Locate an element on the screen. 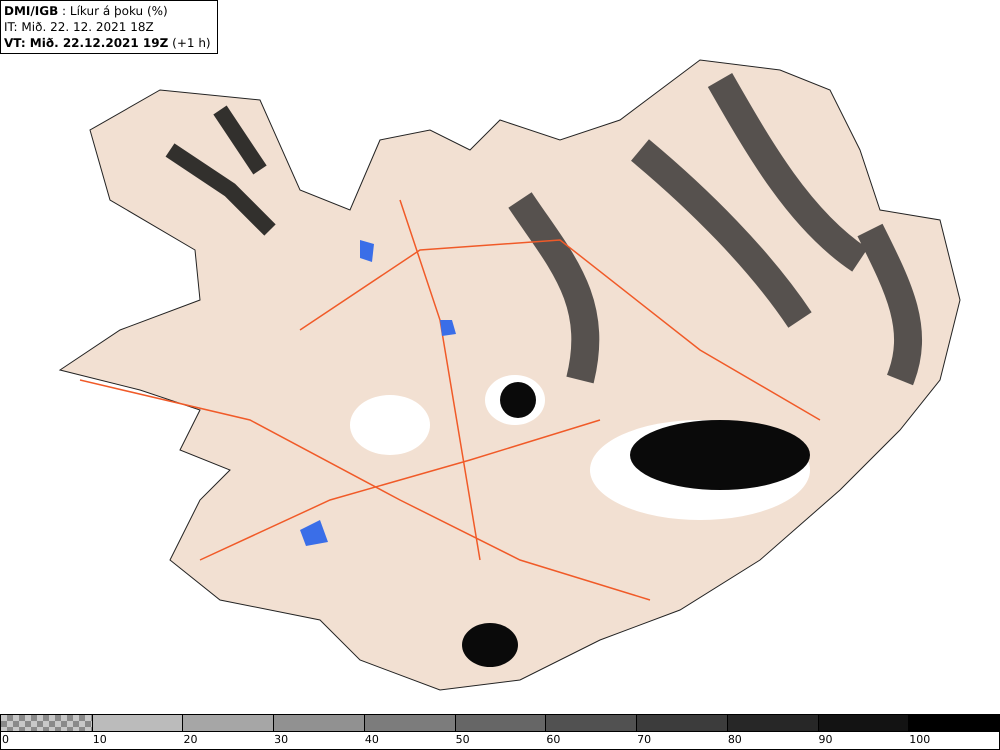  scale-label: 20 is located at coordinates (190, 740).